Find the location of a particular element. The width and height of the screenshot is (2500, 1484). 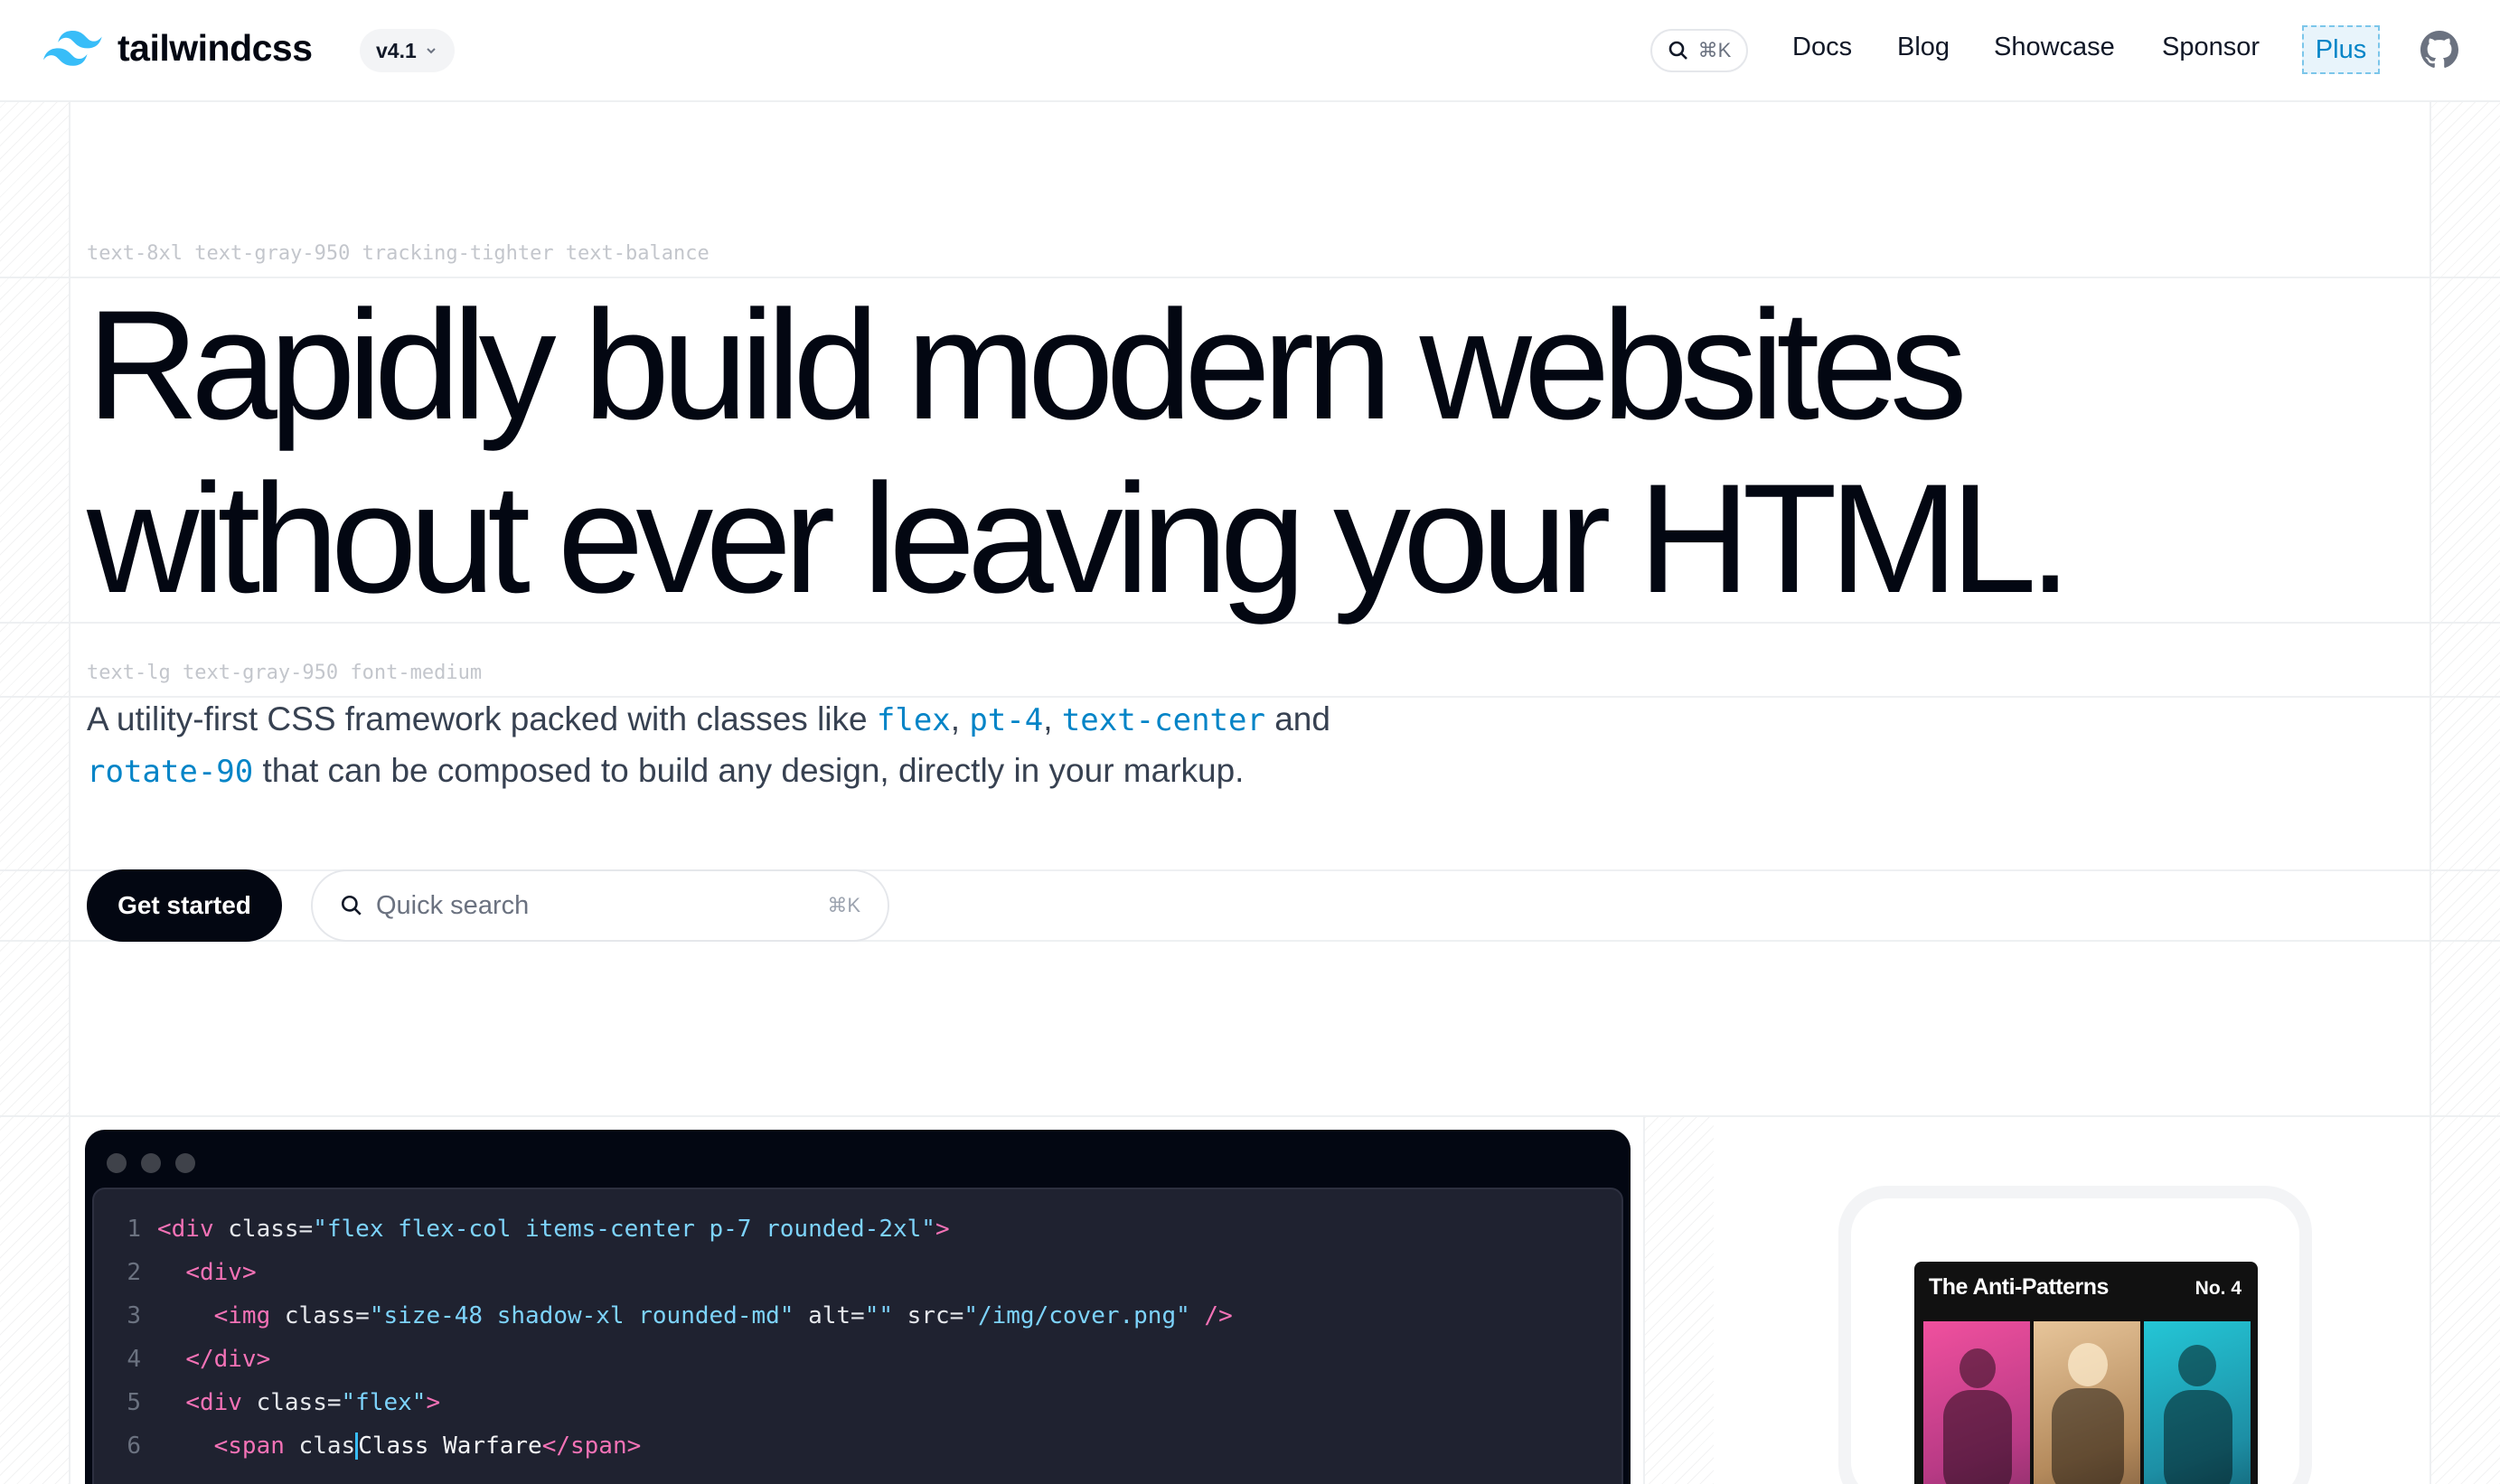

github-icon is located at coordinates (2439, 50).